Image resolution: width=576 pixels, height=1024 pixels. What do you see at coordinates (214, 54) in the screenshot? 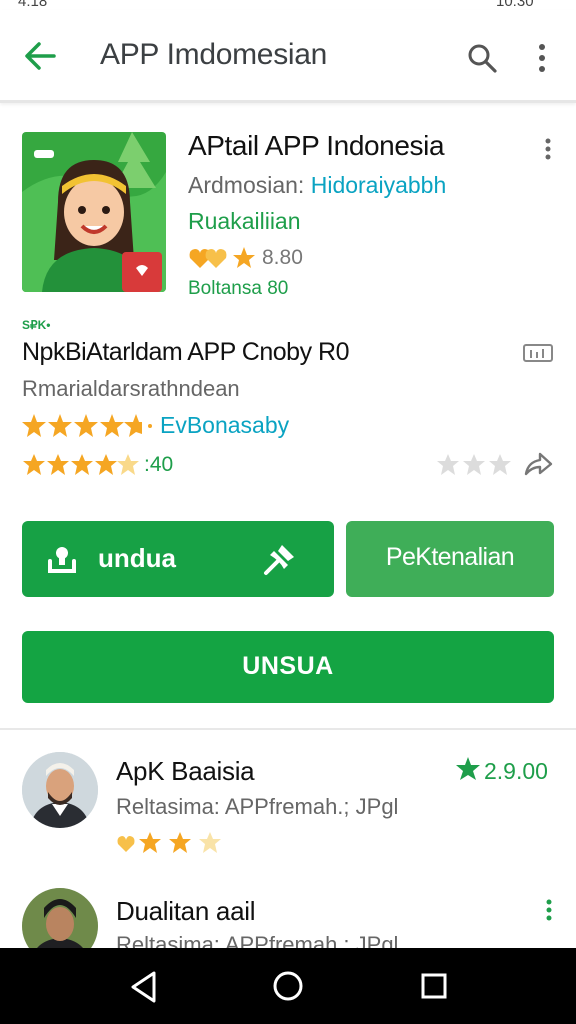
I see `page-title: APP Imdomesian` at bounding box center [214, 54].